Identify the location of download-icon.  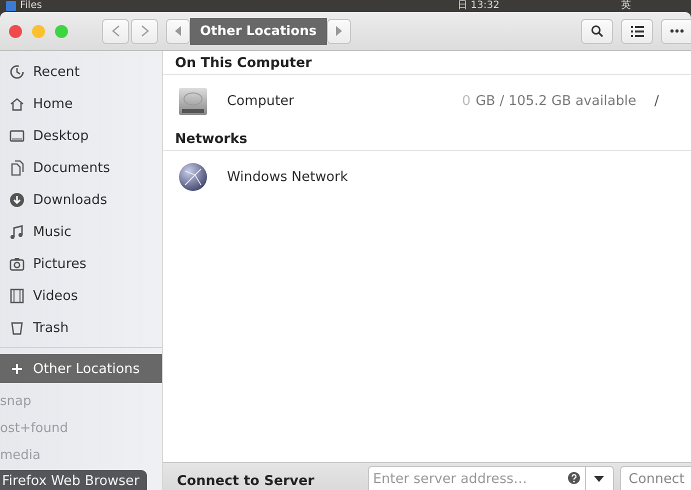
(17, 200).